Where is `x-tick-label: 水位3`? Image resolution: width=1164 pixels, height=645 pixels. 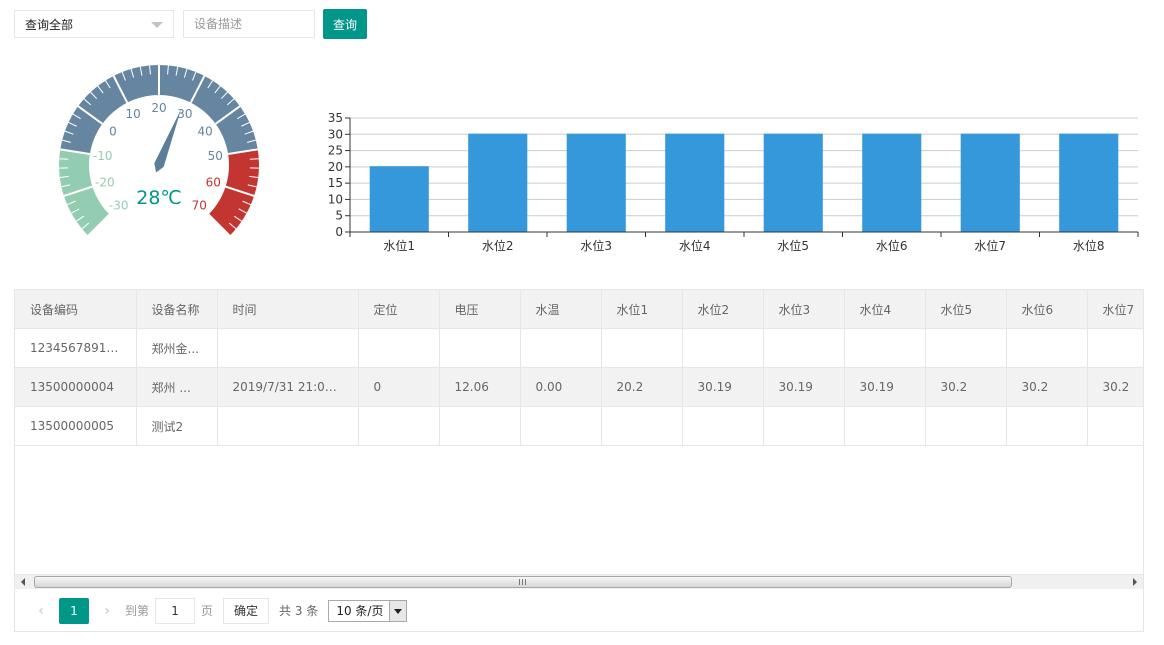
x-tick-label: 水位3 is located at coordinates (596, 245).